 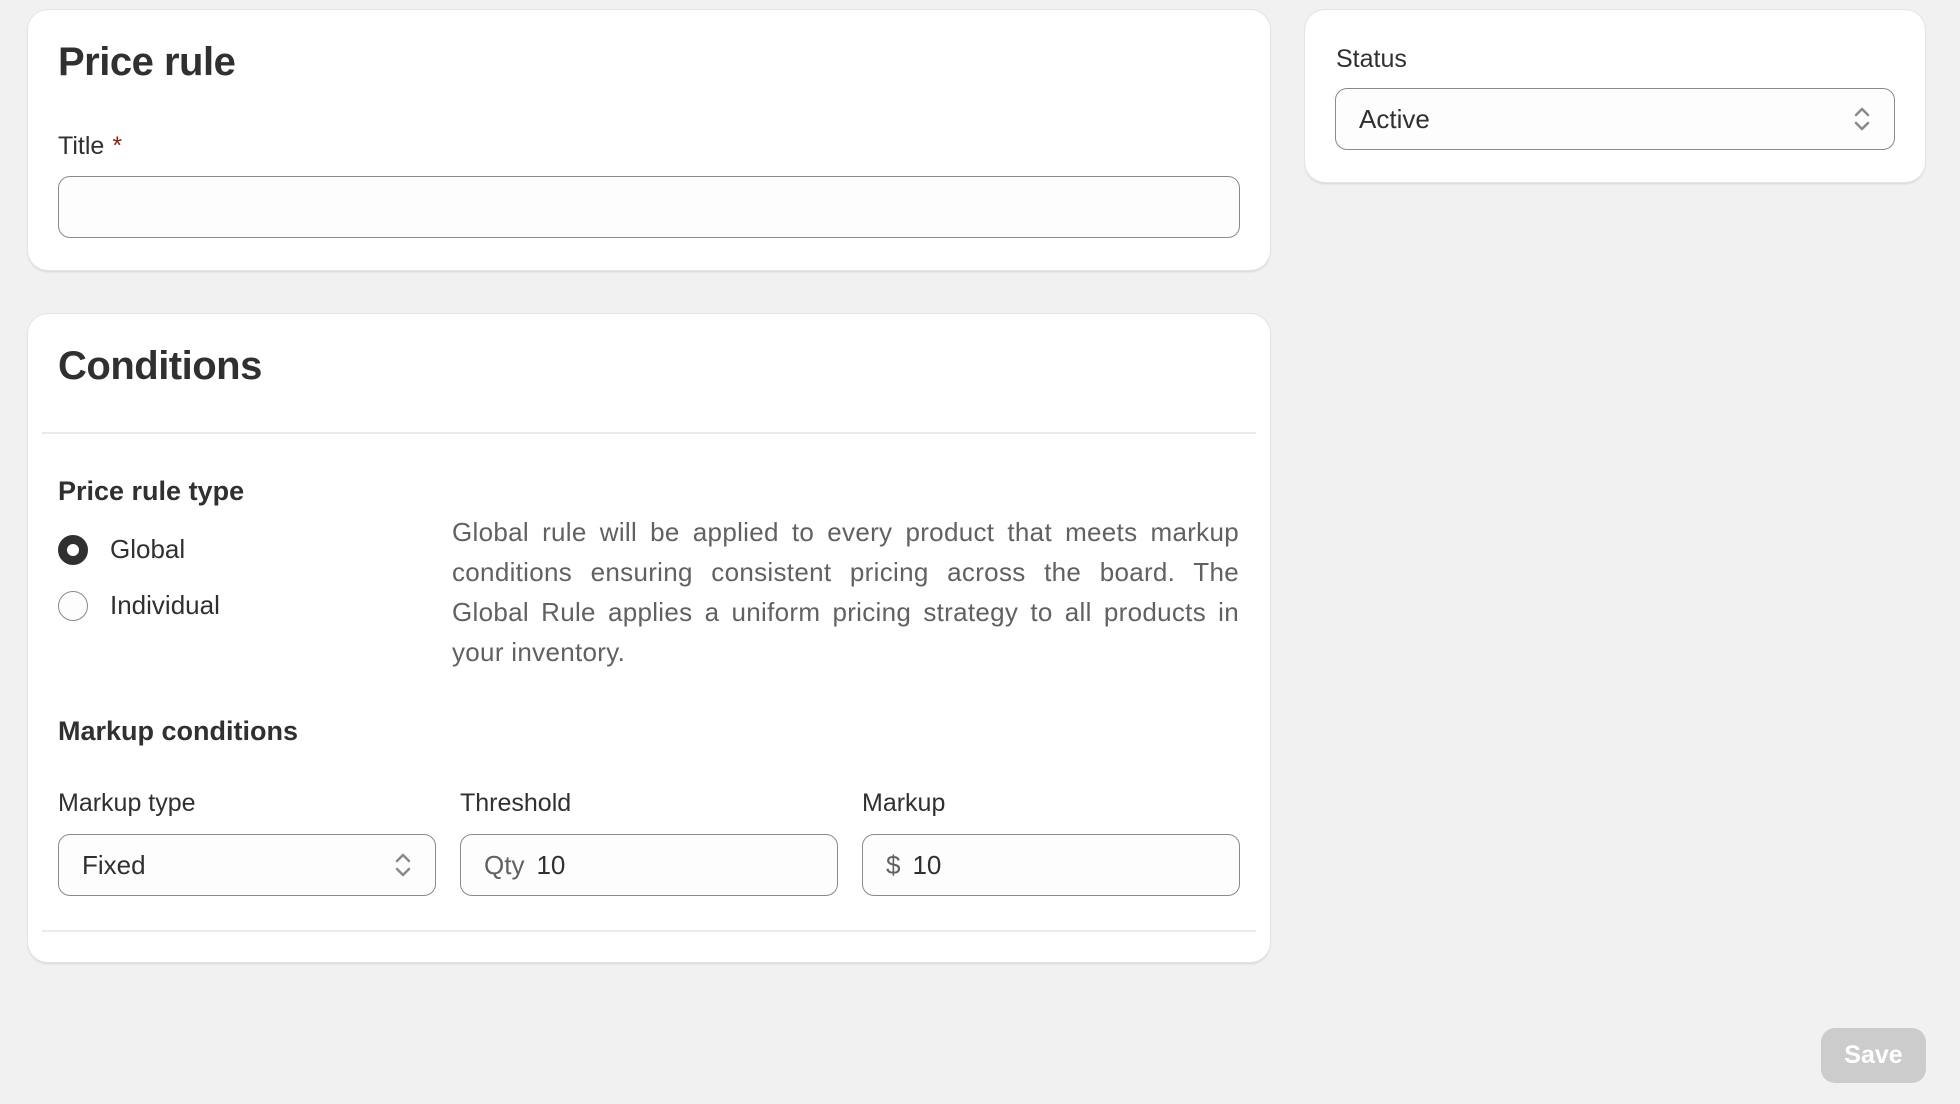 I want to click on title-label: Title *, so click(x=90, y=146).